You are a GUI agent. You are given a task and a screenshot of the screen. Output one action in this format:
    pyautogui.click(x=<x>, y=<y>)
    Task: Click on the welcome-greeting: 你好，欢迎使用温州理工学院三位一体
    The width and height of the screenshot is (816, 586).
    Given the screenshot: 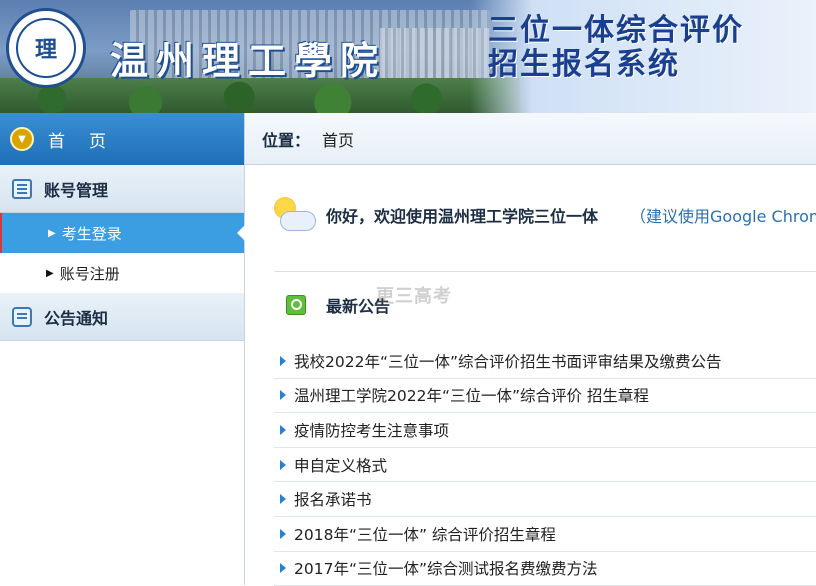 What is the action you would take?
    pyautogui.click(x=462, y=216)
    